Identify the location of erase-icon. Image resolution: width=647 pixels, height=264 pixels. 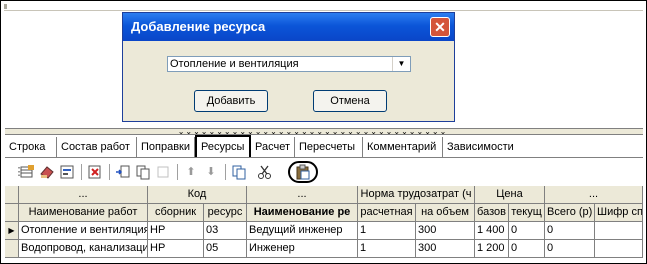
(47, 172).